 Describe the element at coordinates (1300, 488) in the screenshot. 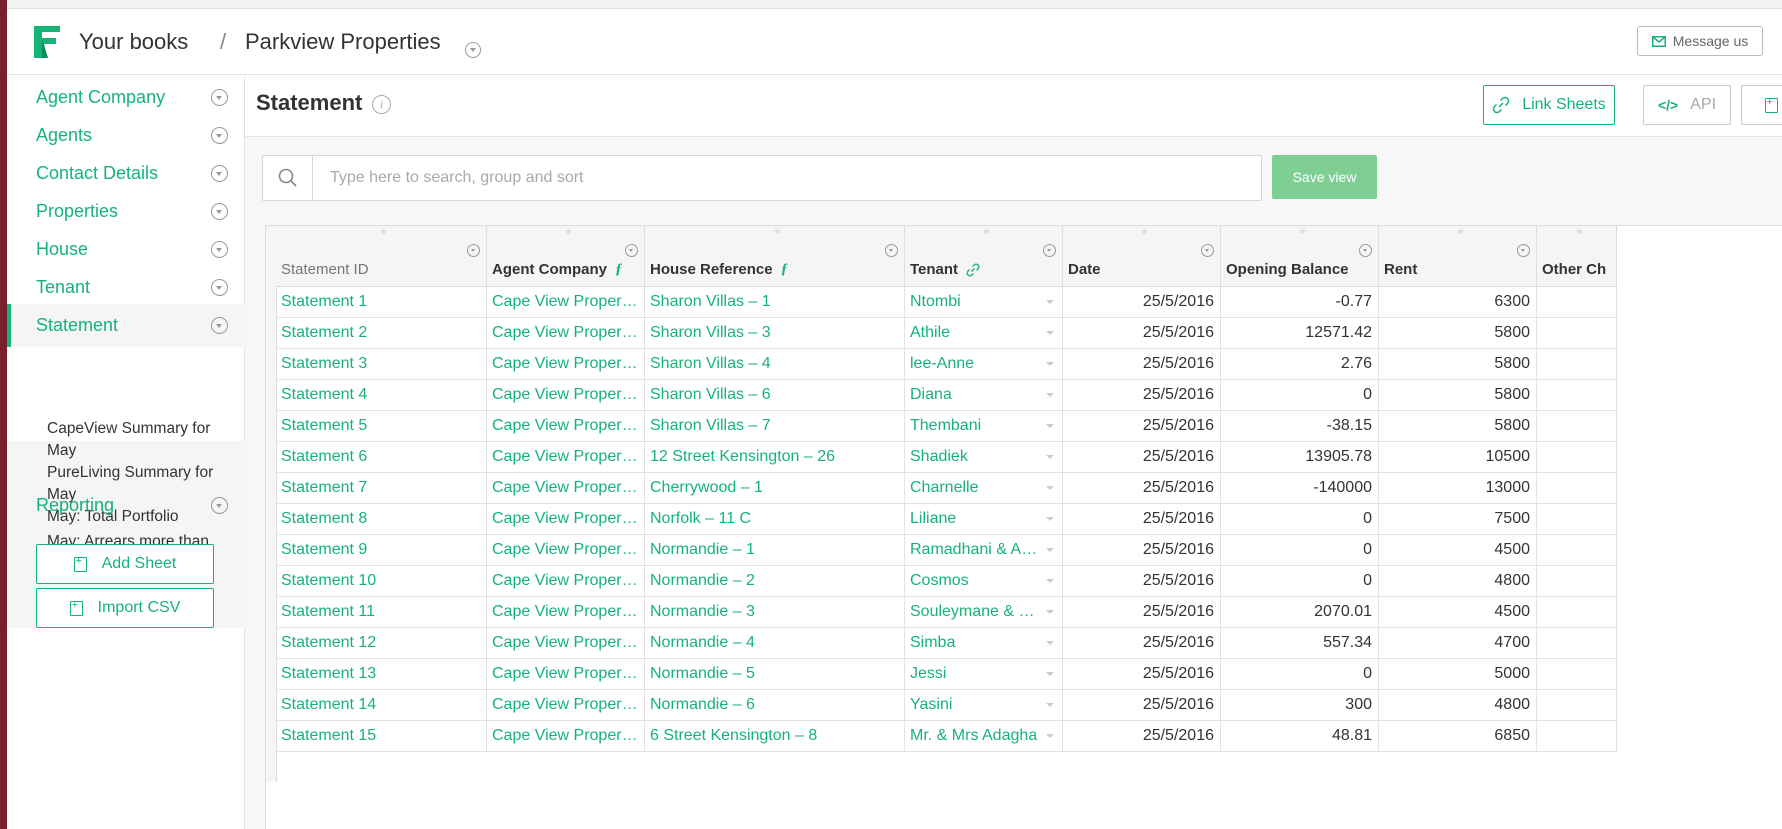

I see `cell-opening-balance: -140000` at that location.